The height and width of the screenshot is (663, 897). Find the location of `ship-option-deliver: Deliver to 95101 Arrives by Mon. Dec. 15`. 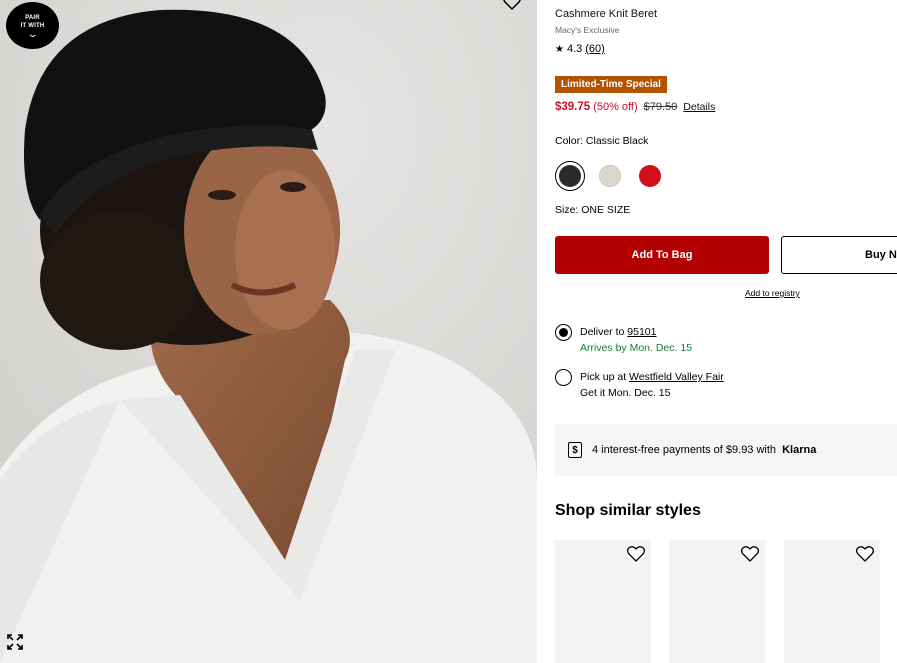

ship-option-deliver: Deliver to 95101 Arrives by Mon. Dec. 15 is located at coordinates (623, 340).